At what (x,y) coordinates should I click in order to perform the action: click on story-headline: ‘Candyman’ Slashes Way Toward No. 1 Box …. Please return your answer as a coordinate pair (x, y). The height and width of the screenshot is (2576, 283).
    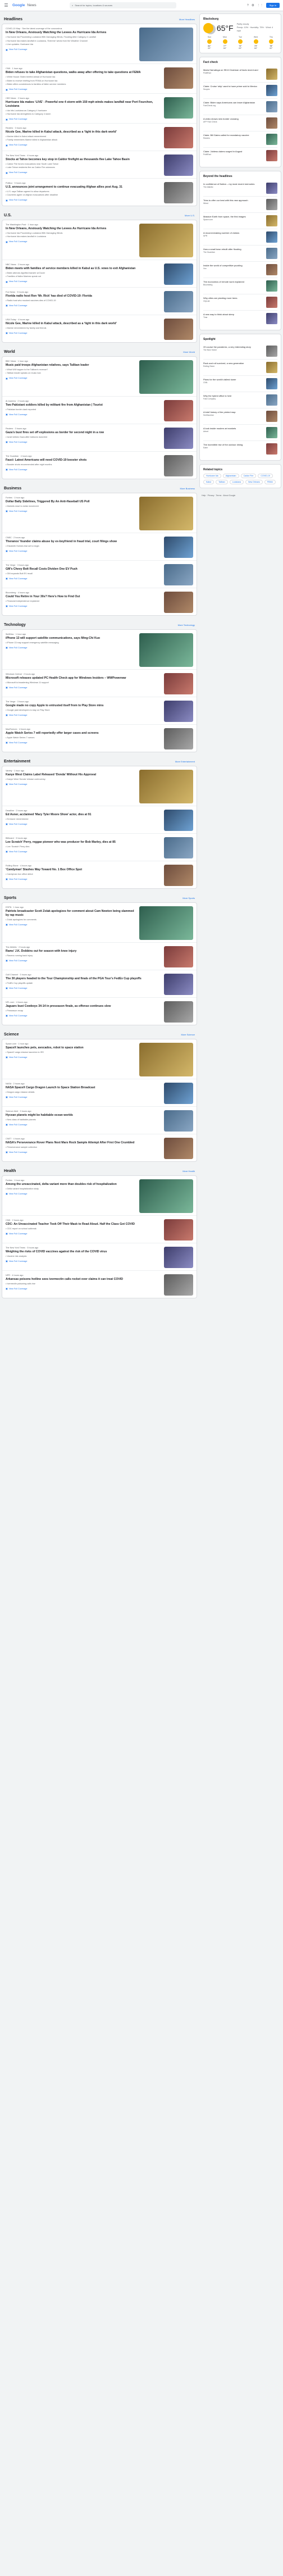
    Looking at the image, I should click on (83, 870).